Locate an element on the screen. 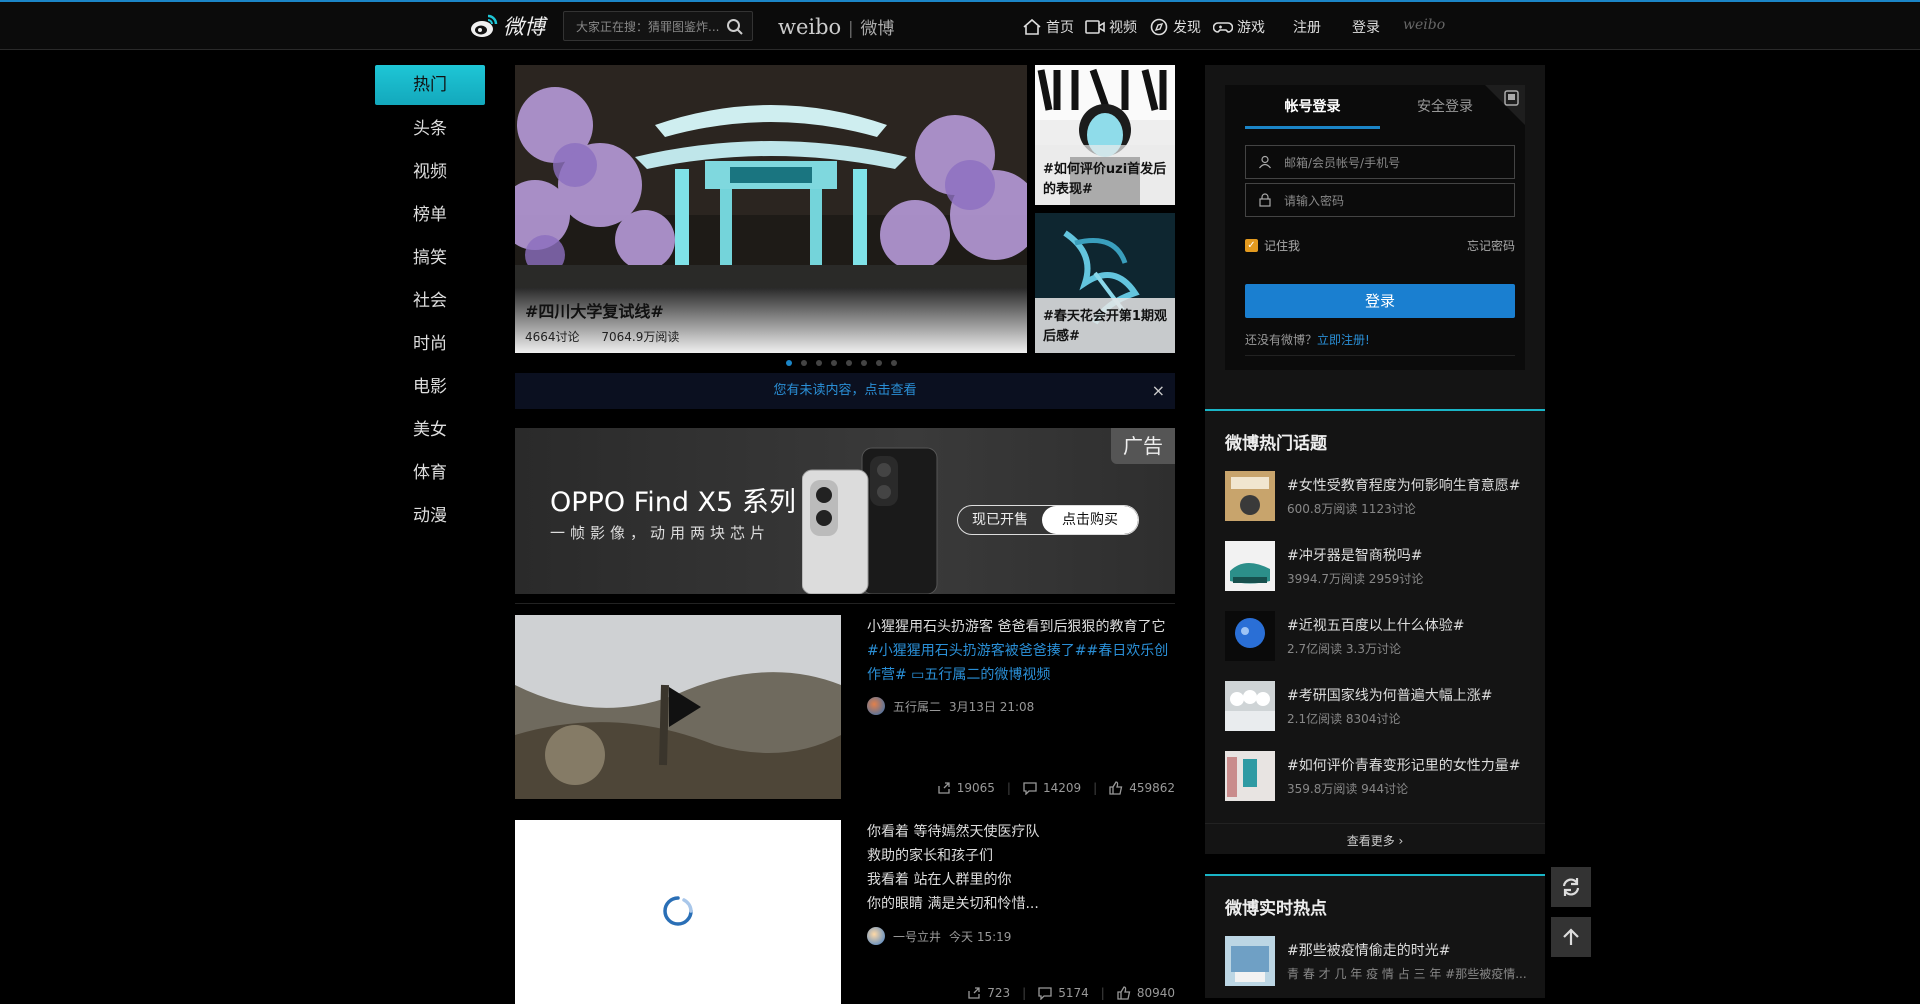  password-input is located at coordinates (1392, 201).